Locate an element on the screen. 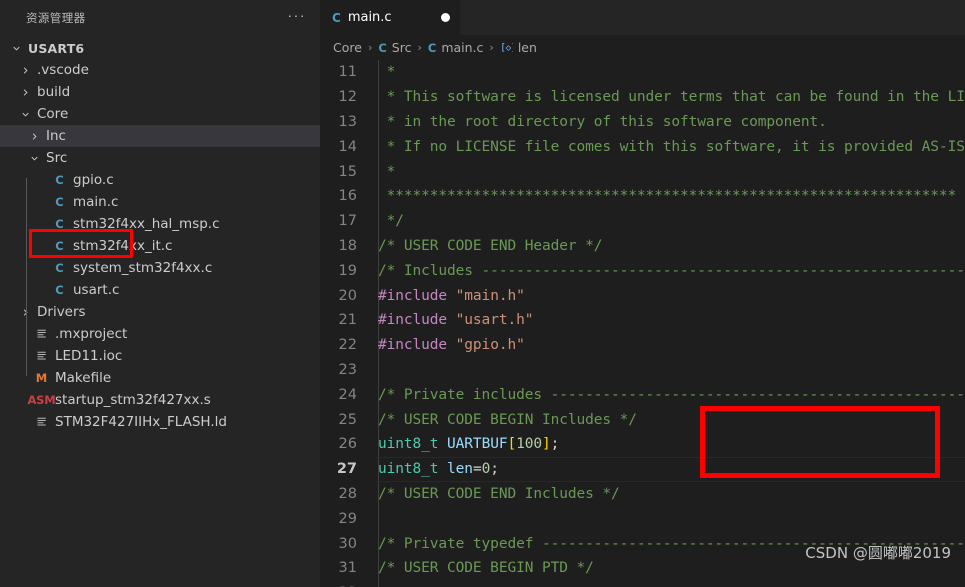  code-token: UARTBUF is located at coordinates (477, 444).